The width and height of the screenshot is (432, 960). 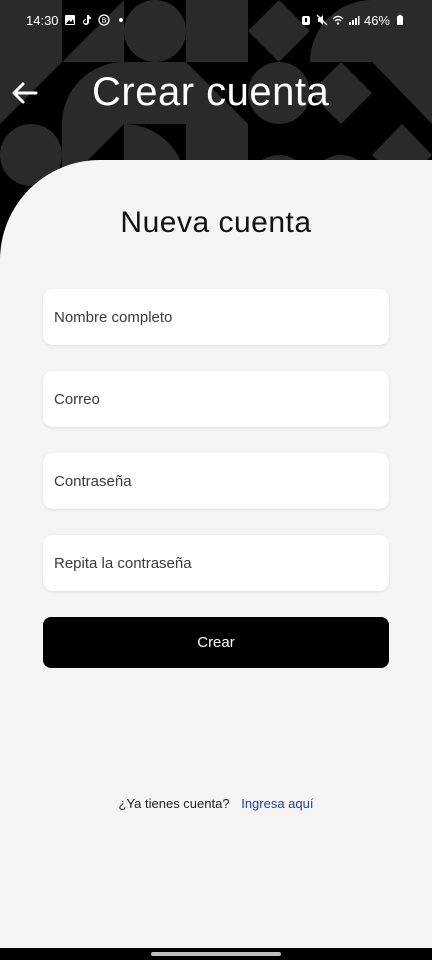 I want to click on repeat-password-input, so click(x=221, y=563).